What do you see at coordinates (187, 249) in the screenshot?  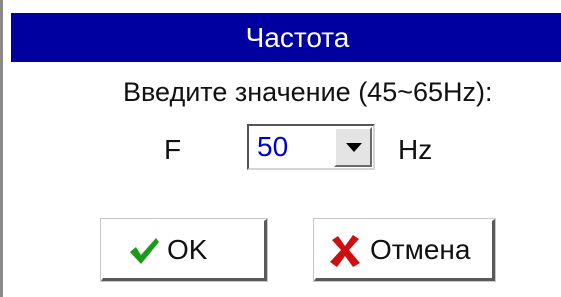 I see `ok-button-label: OK` at bounding box center [187, 249].